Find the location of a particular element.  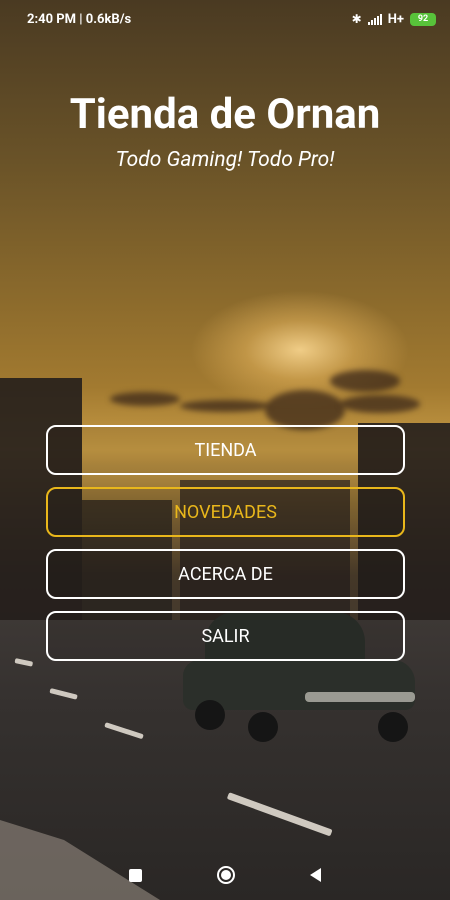

home-icon is located at coordinates (226, 875).